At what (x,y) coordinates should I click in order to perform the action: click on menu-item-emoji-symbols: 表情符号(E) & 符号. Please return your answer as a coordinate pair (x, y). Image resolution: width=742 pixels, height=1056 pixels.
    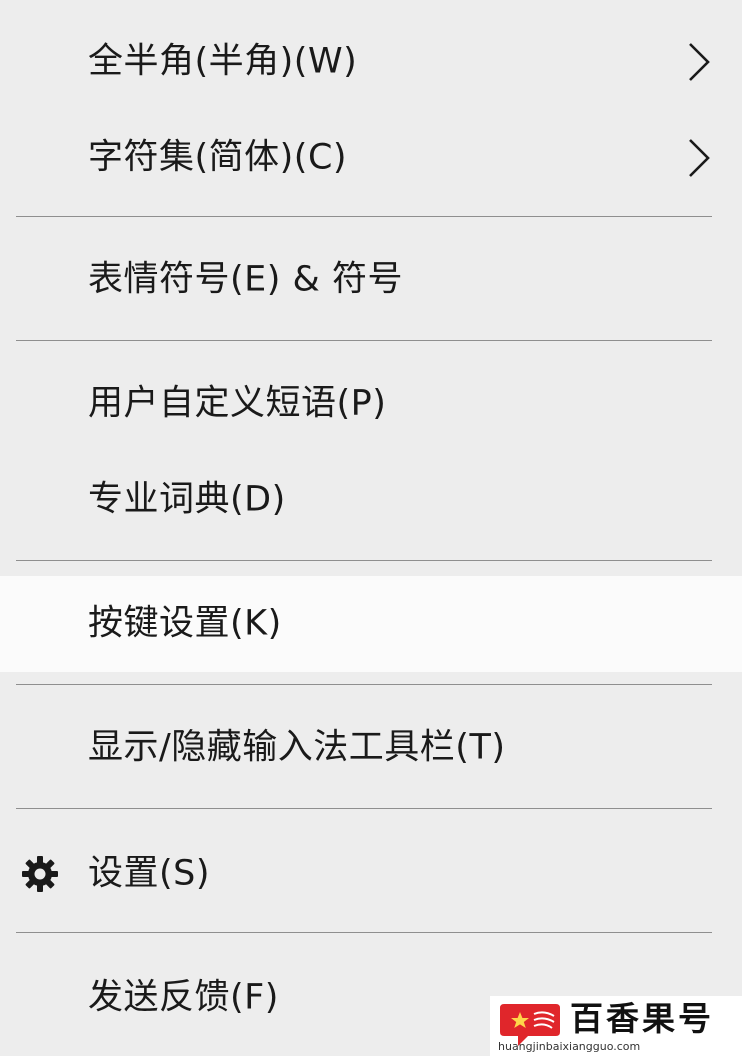
    Looking at the image, I should click on (371, 280).